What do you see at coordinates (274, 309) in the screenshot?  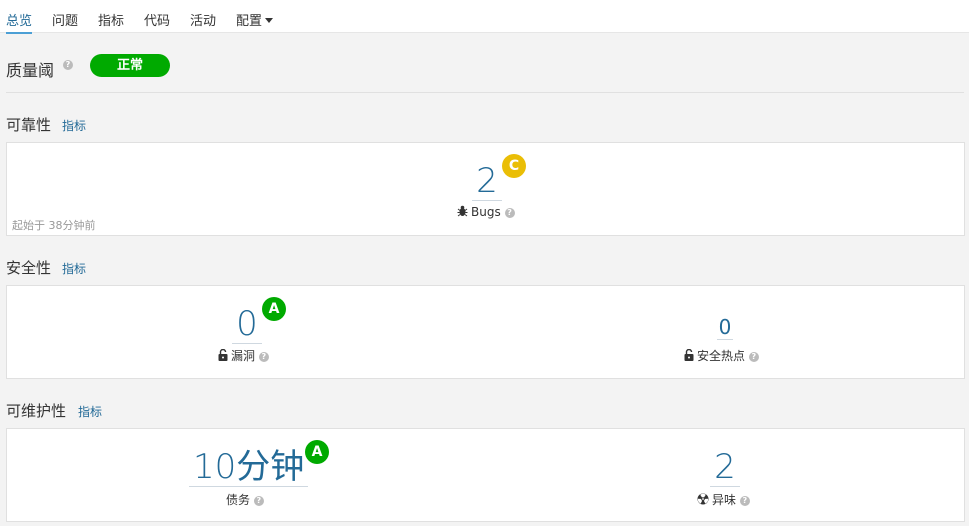 I see `vulnerabilities-rating-badge: A` at bounding box center [274, 309].